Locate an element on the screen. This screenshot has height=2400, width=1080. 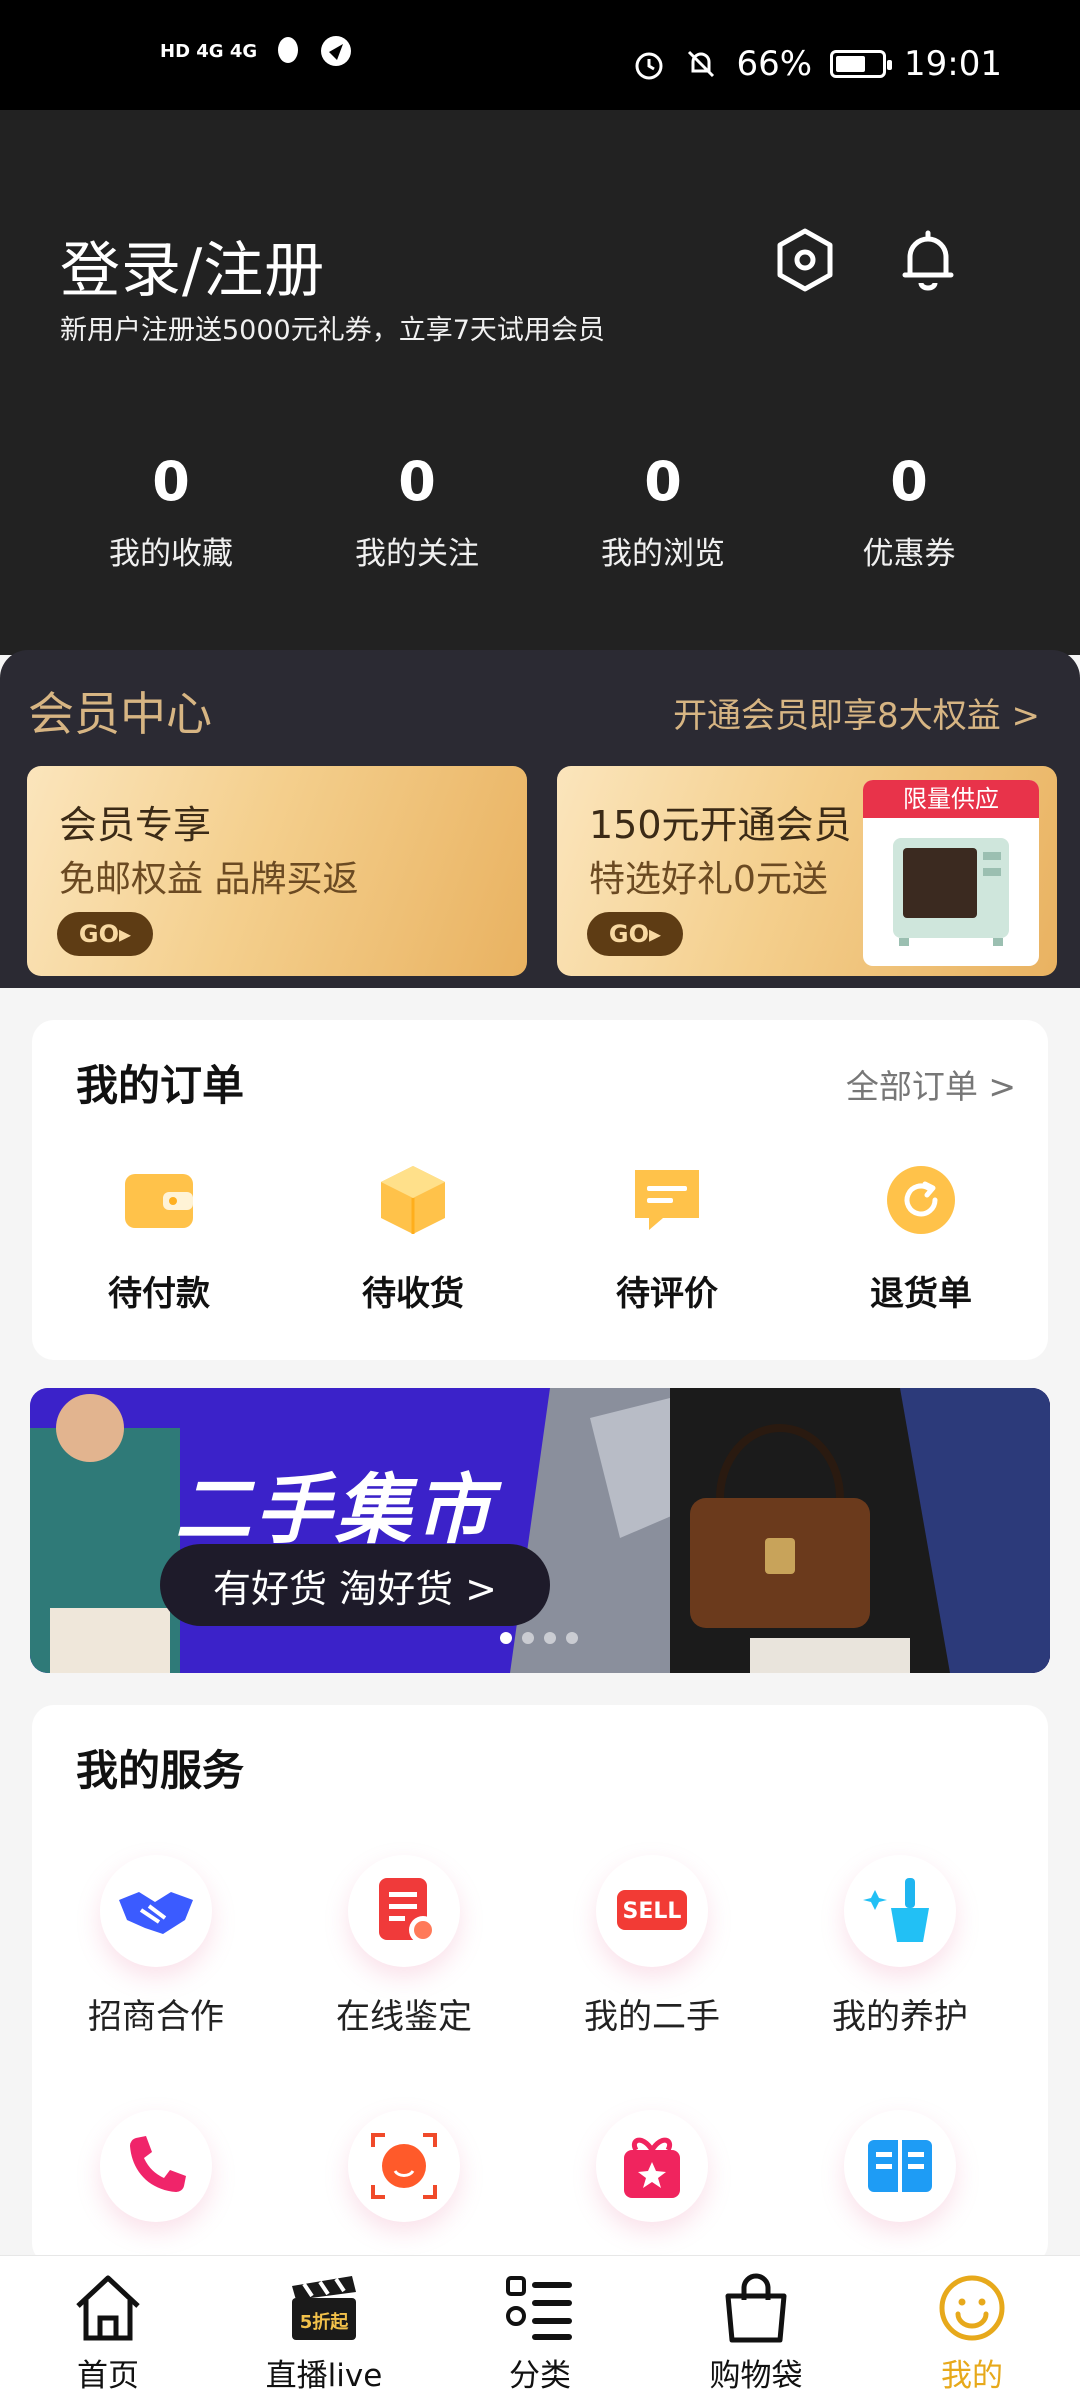
member-card-exclusive: 会员专享 免邮权益 品牌买返 GO▸ is located at coordinates (277, 871).